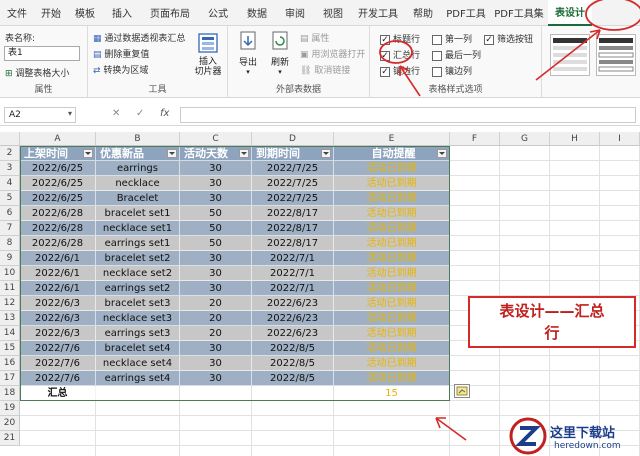 Image resolution: width=640 pixels, height=456 pixels. What do you see at coordinates (138, 348) in the screenshot?
I see `table-cell: bracelet set4` at bounding box center [138, 348].